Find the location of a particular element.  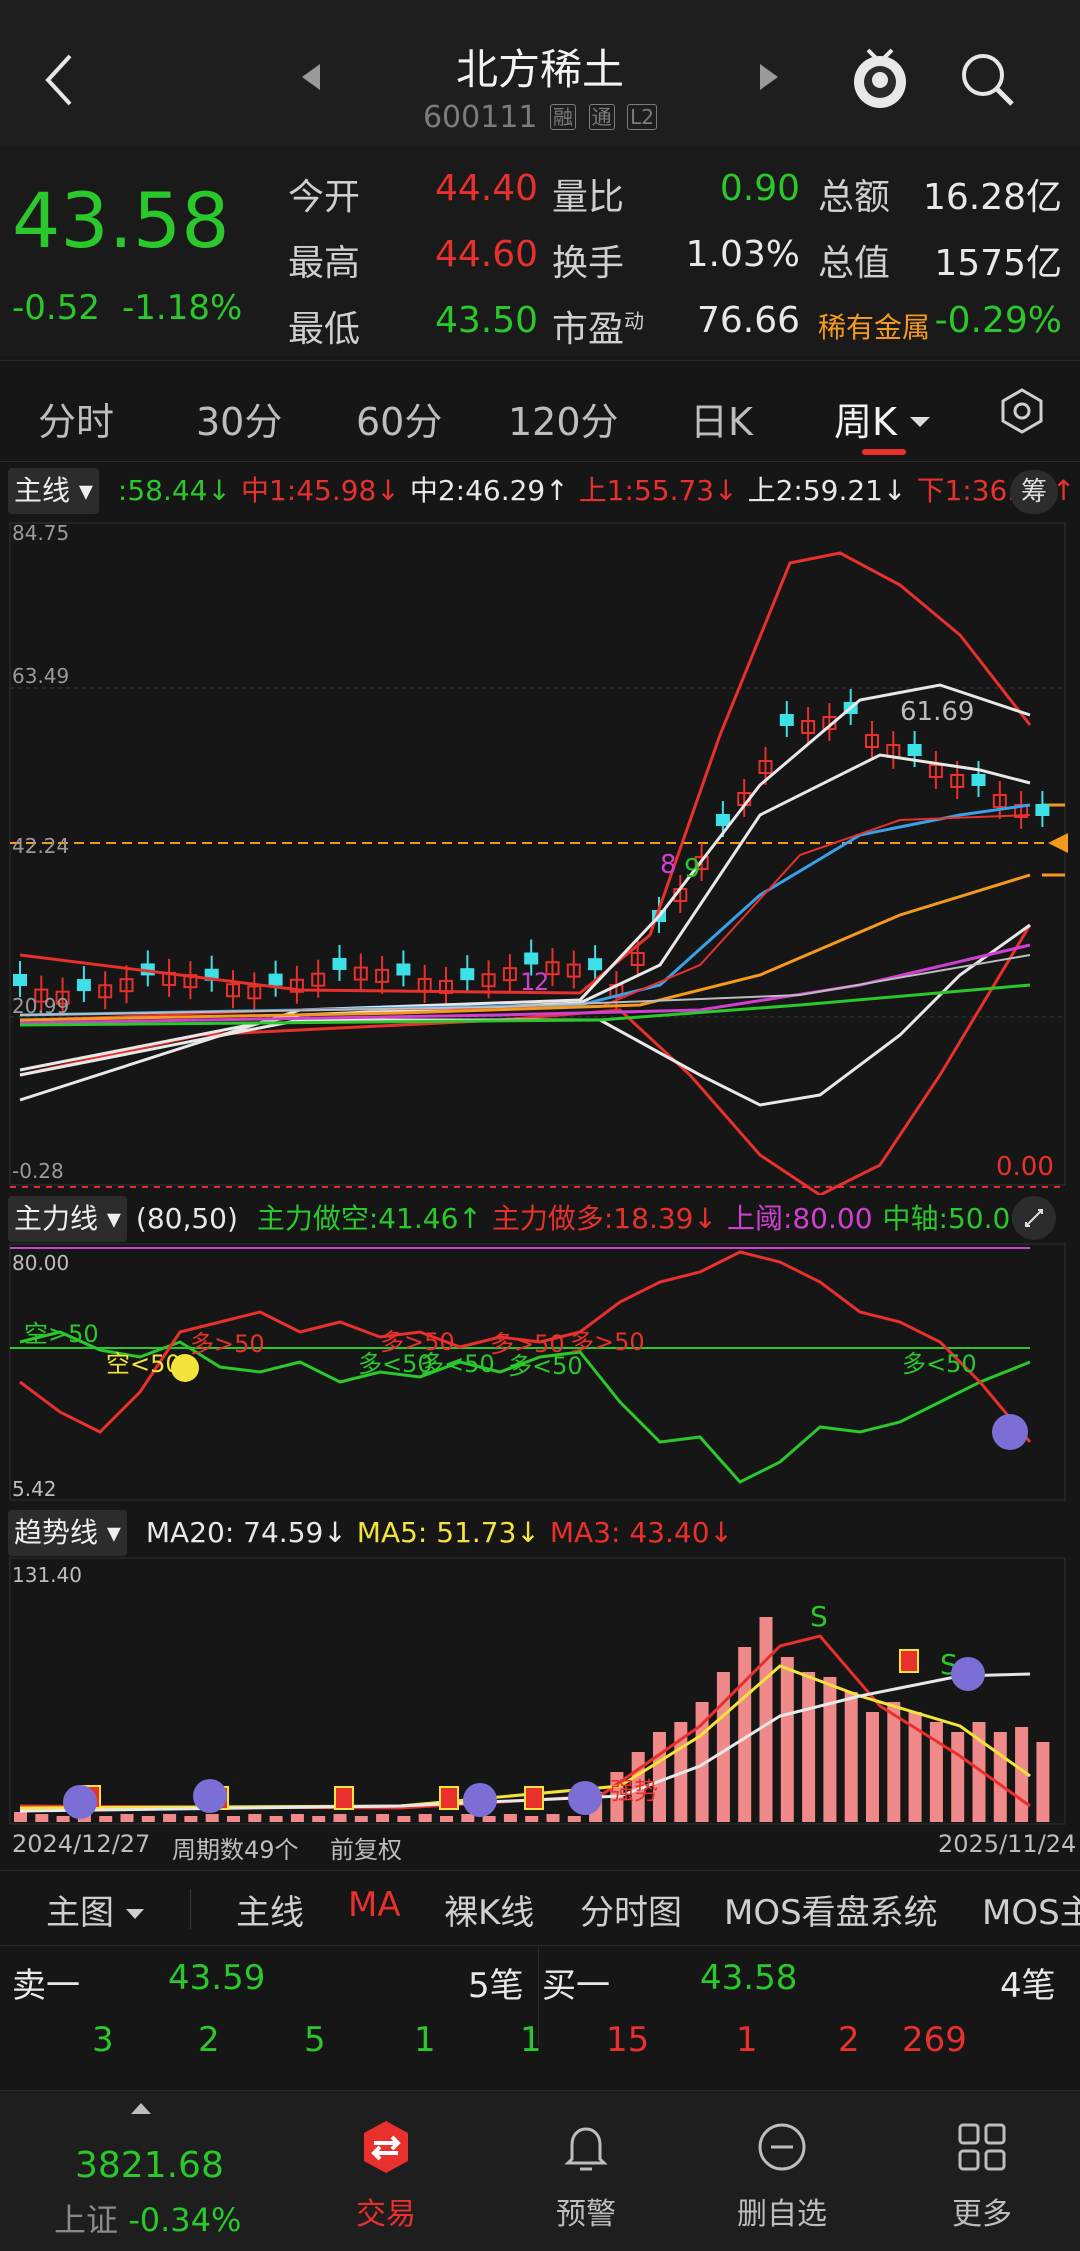

settings-hex-icon is located at coordinates (1022, 413).